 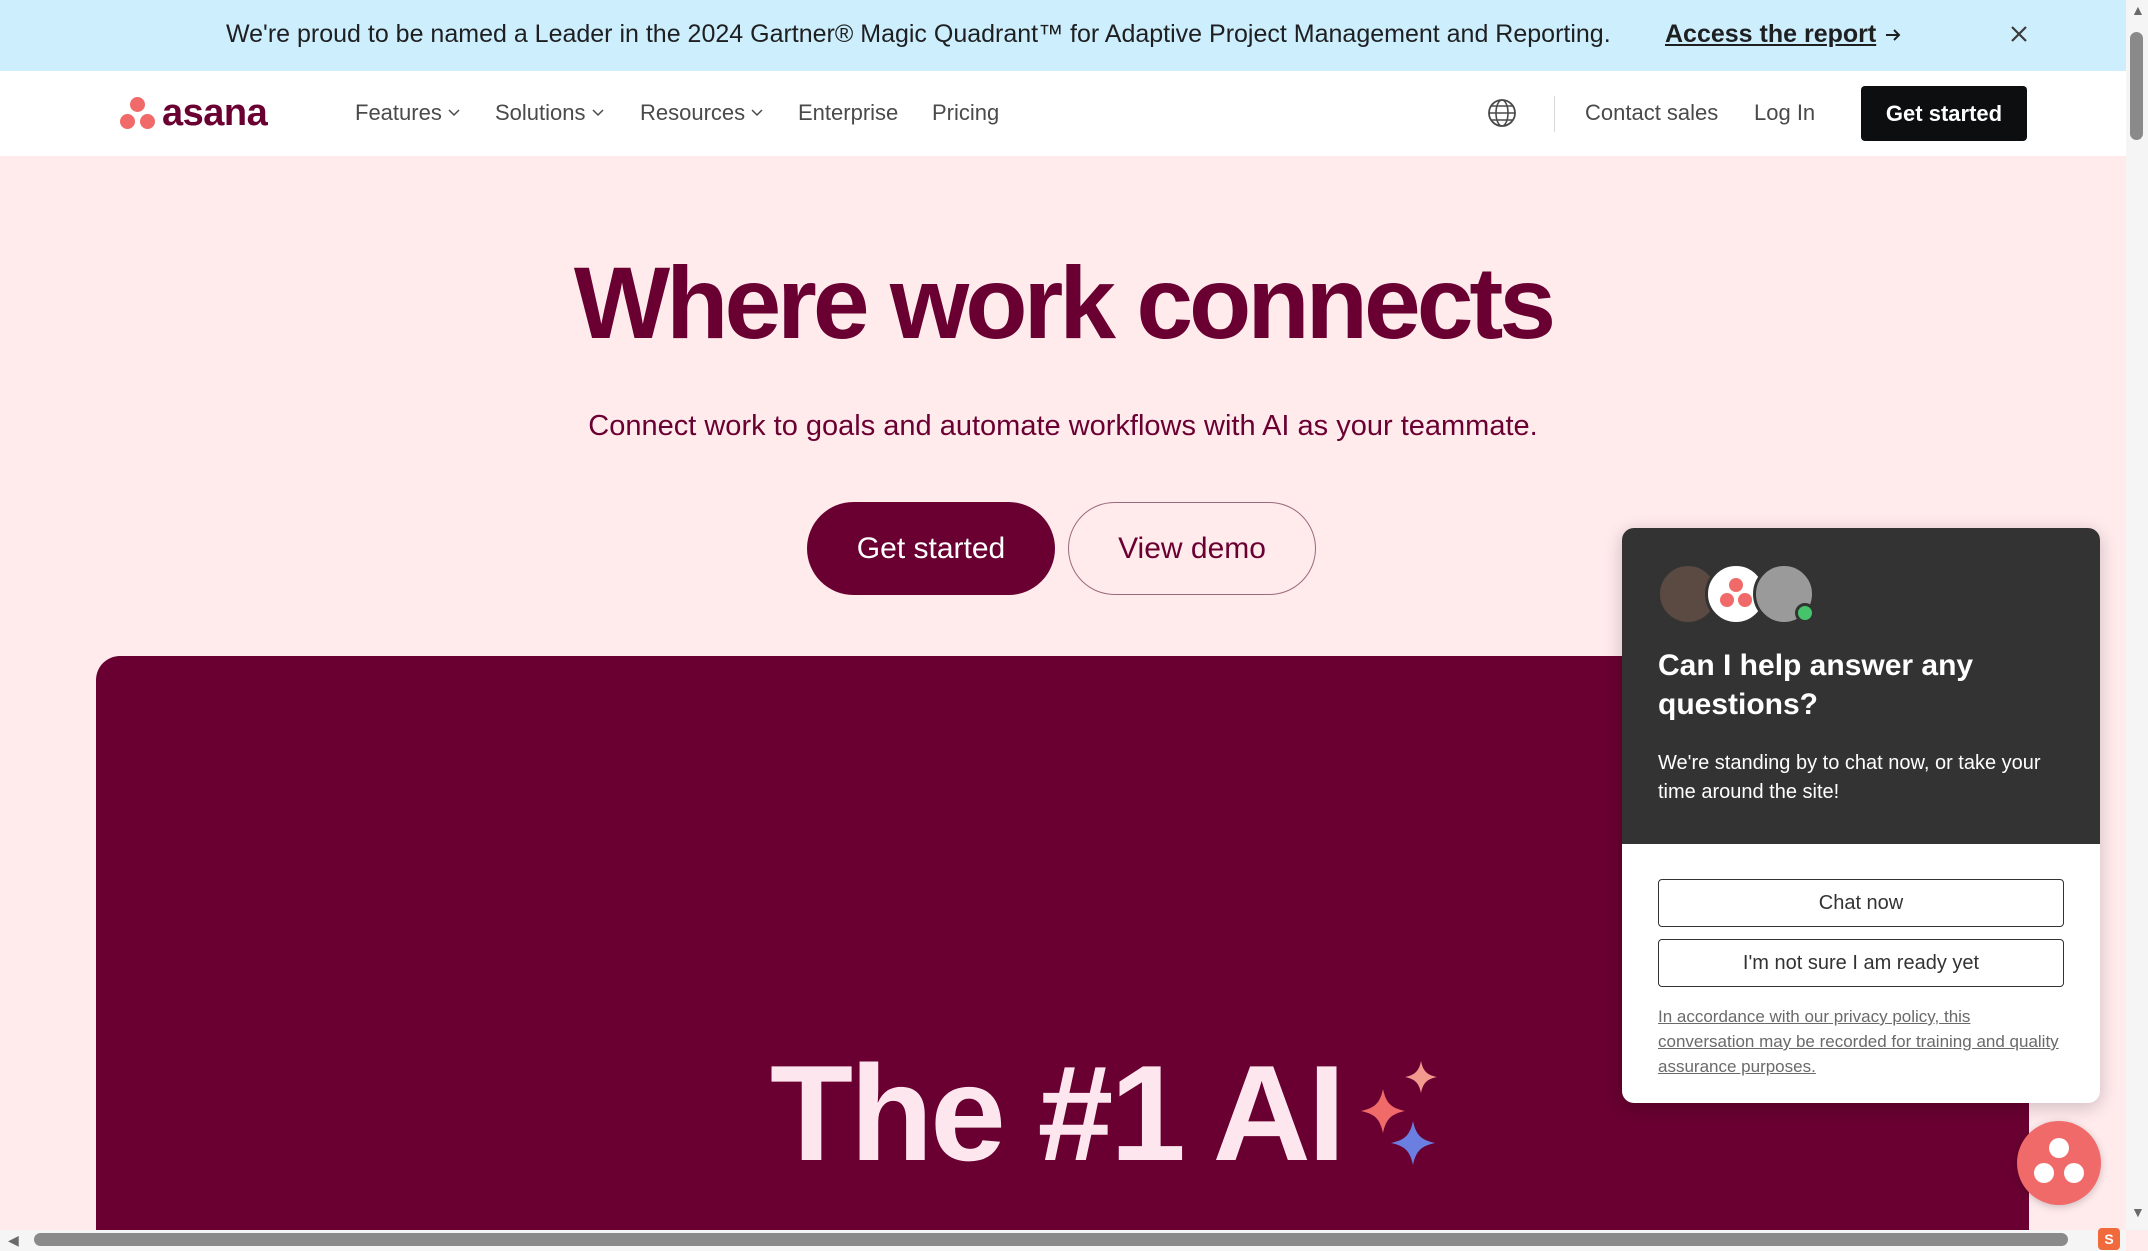 What do you see at coordinates (1805, 613) in the screenshot?
I see `online-status-dot` at bounding box center [1805, 613].